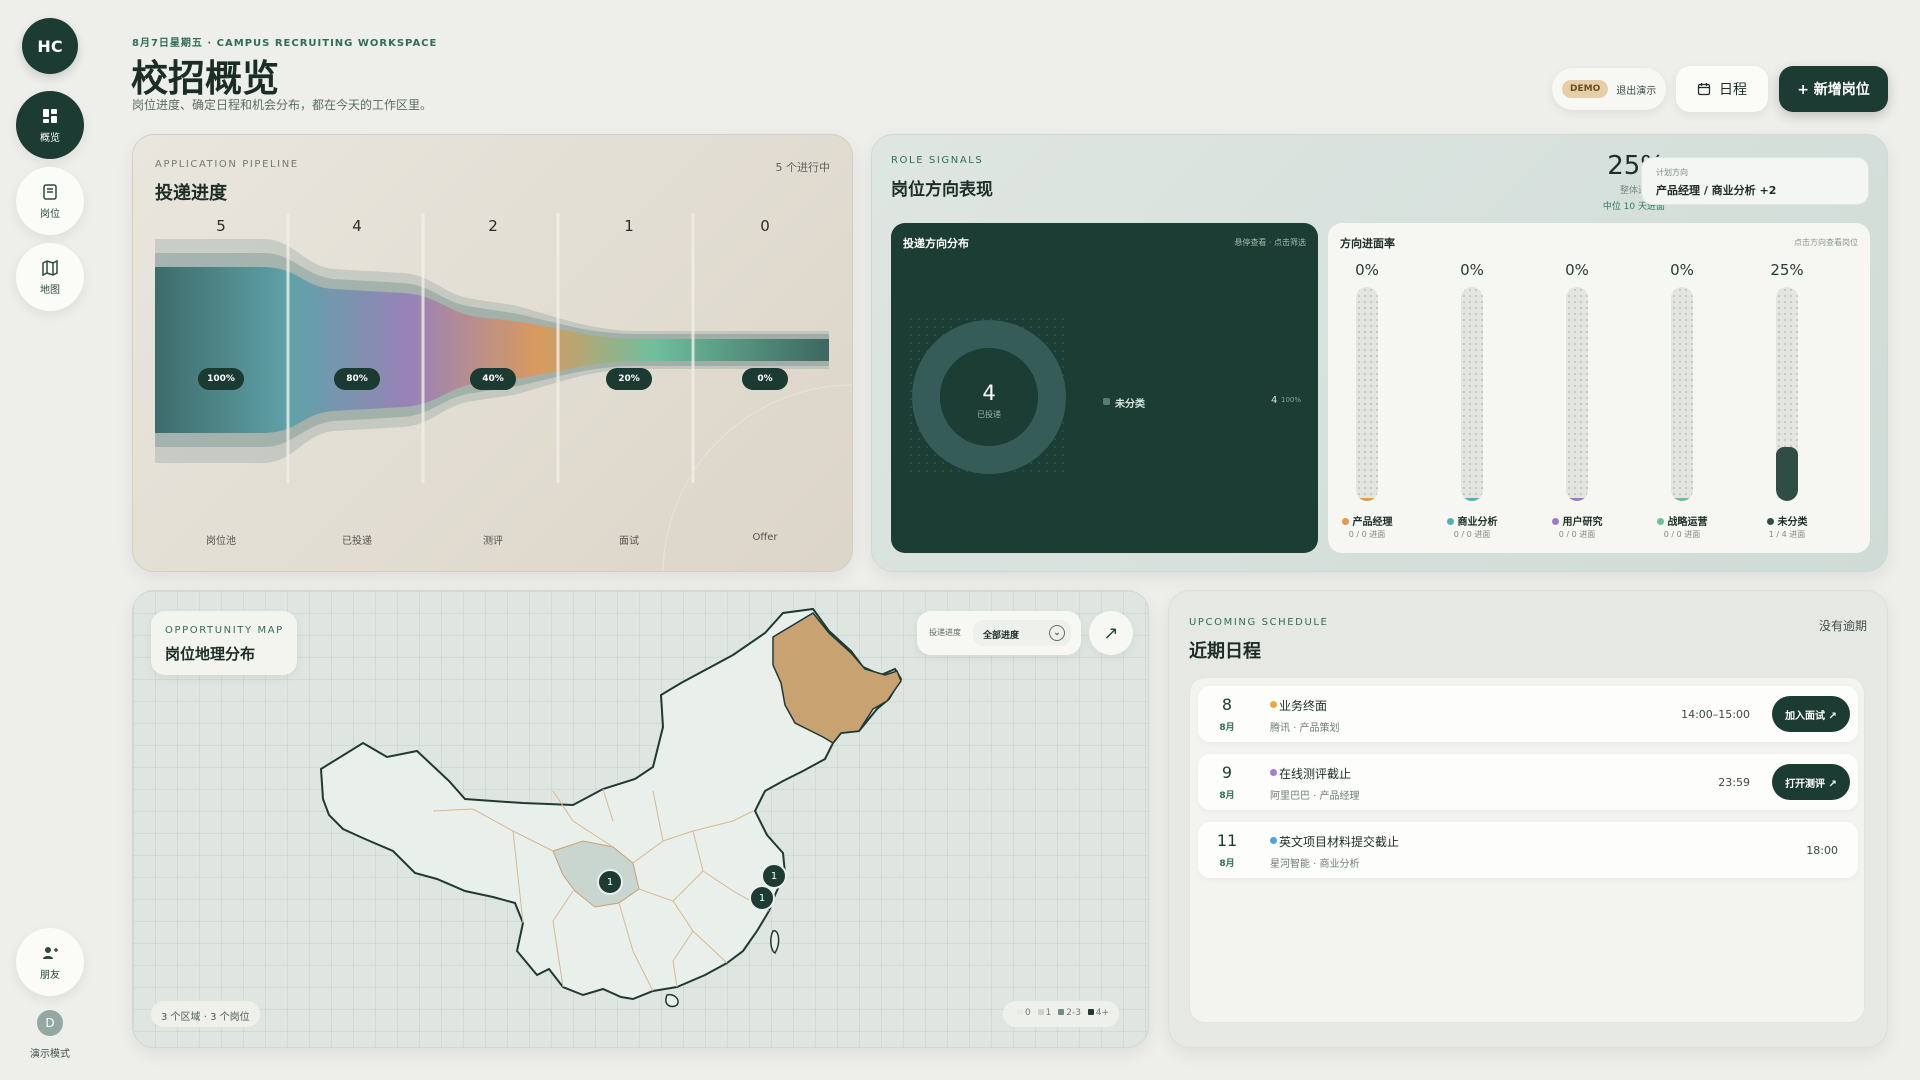  Describe the element at coordinates (493, 226) in the screenshot. I see `stage-count: 2` at that location.